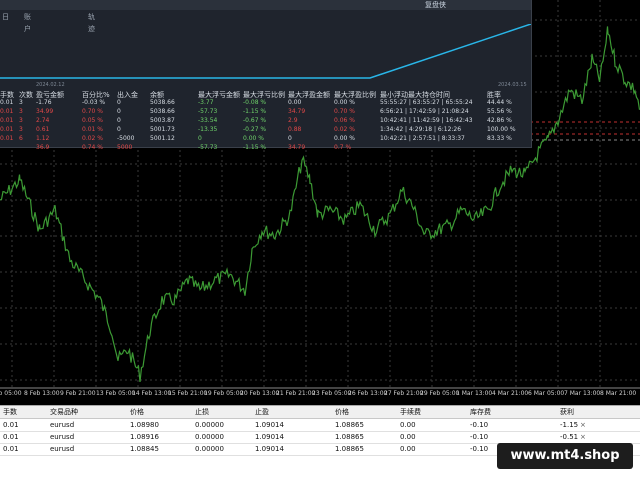  I want to click on trade-column-header: 获利, so click(567, 412).